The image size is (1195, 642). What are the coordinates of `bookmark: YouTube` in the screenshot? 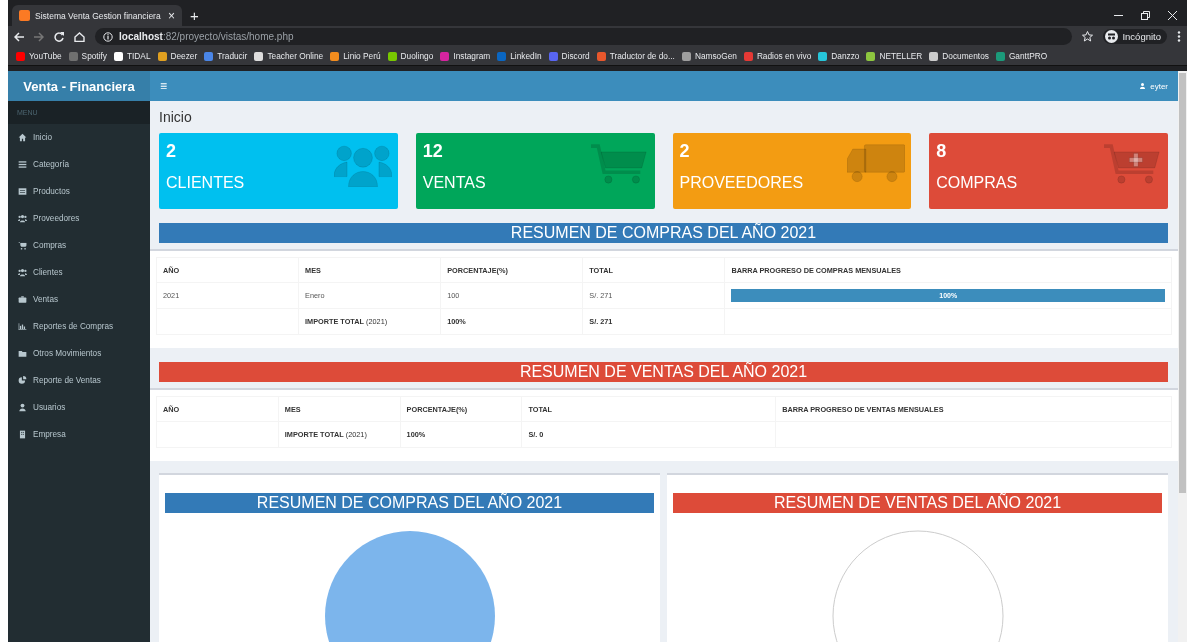 It's located at (39, 56).